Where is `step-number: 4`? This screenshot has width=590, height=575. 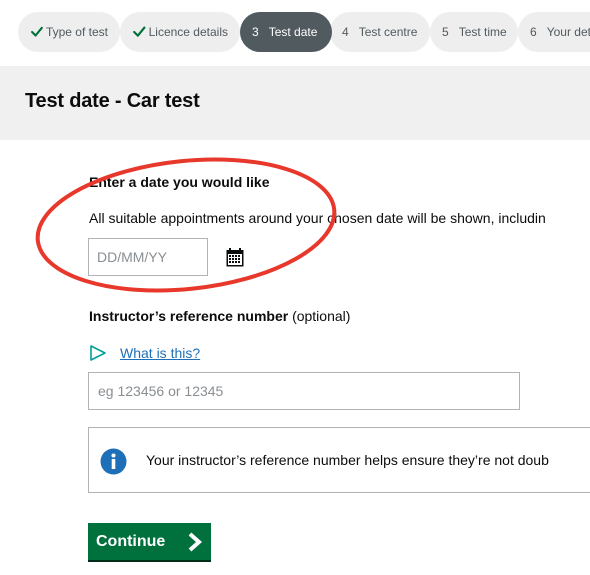
step-number: 4 is located at coordinates (345, 32).